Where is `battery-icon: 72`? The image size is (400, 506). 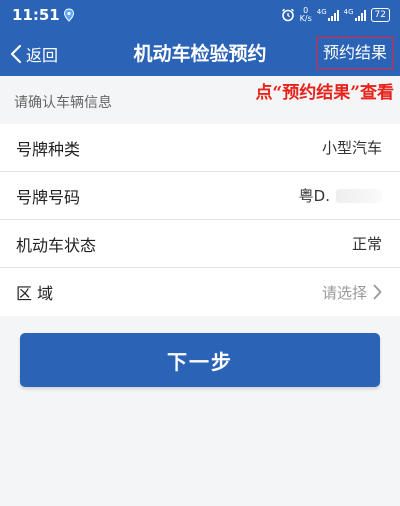
battery-icon: 72 is located at coordinates (380, 15).